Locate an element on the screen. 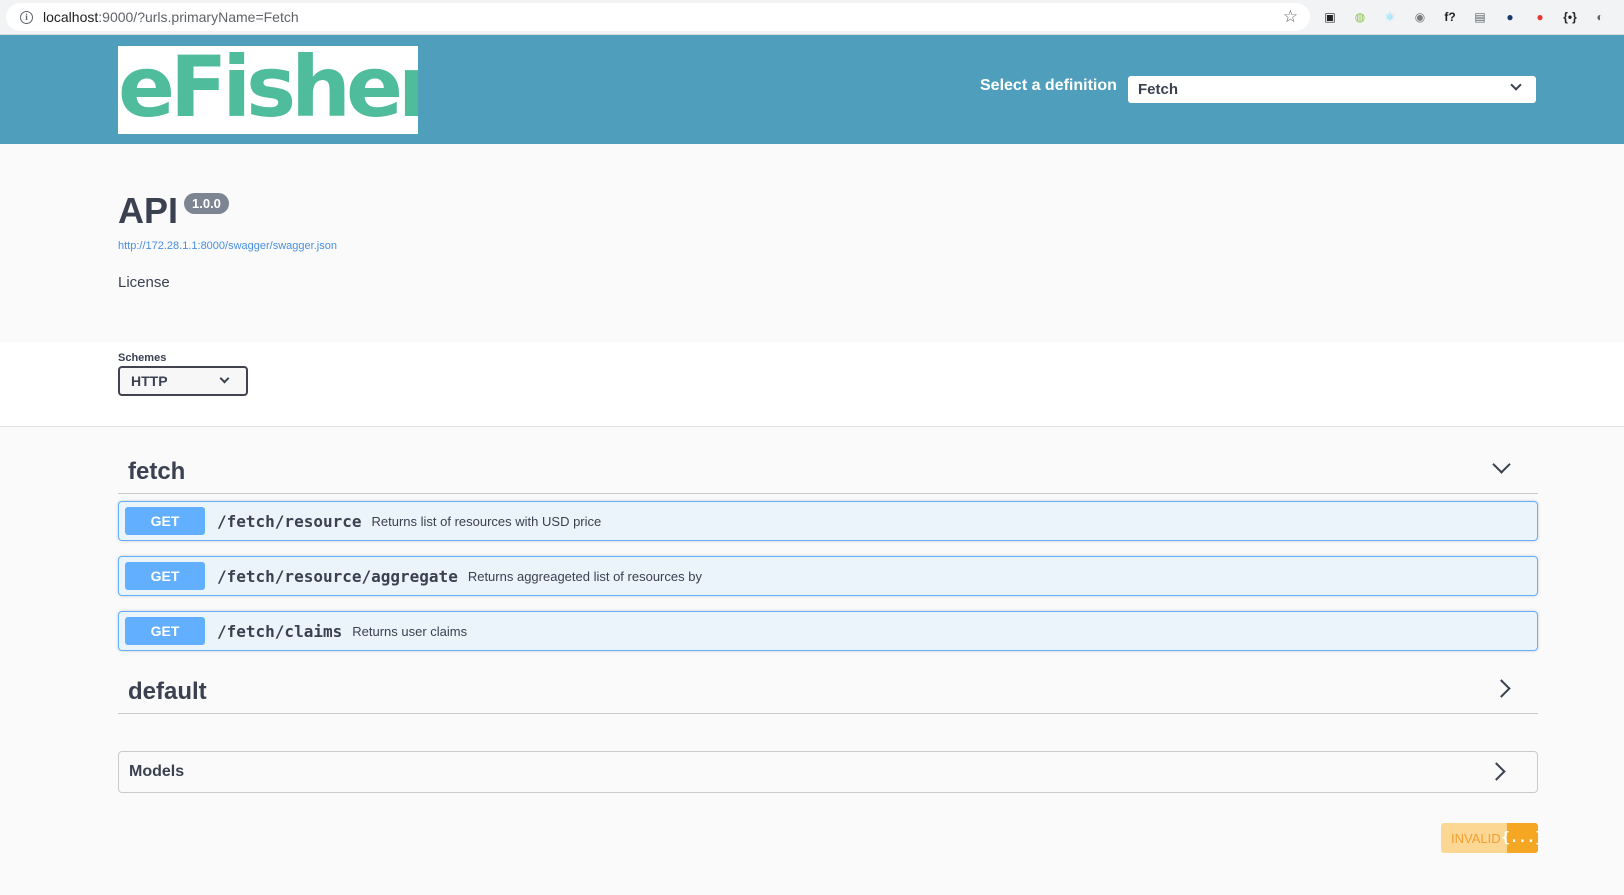 Image resolution: width=1624 pixels, height=895 pixels. ext-1-icon: ▣ is located at coordinates (1330, 17).